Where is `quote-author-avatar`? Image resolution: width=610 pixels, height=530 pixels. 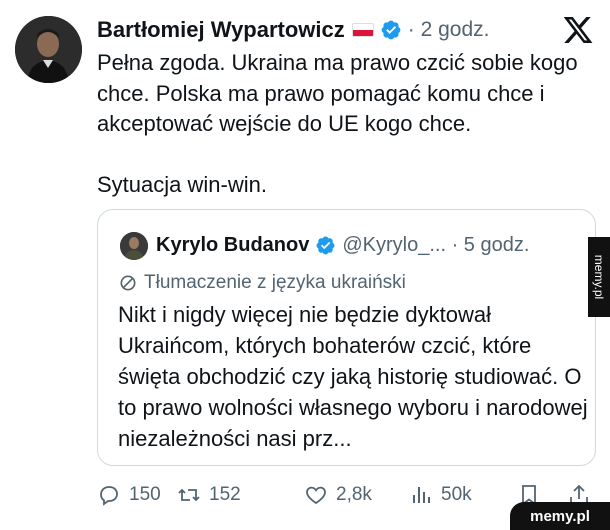 quote-author-avatar is located at coordinates (134, 246).